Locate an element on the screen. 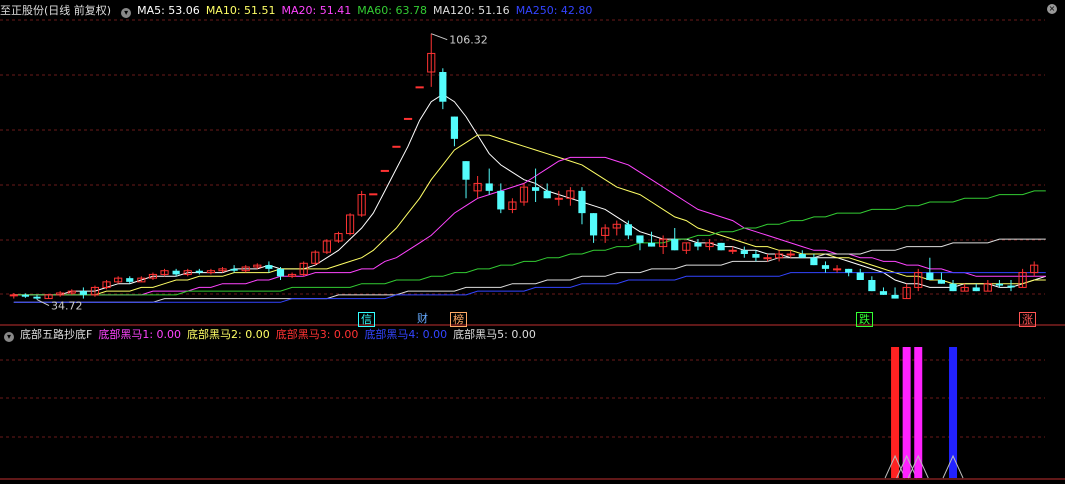  indicator-toggle-icon: ▾ is located at coordinates (9, 337).